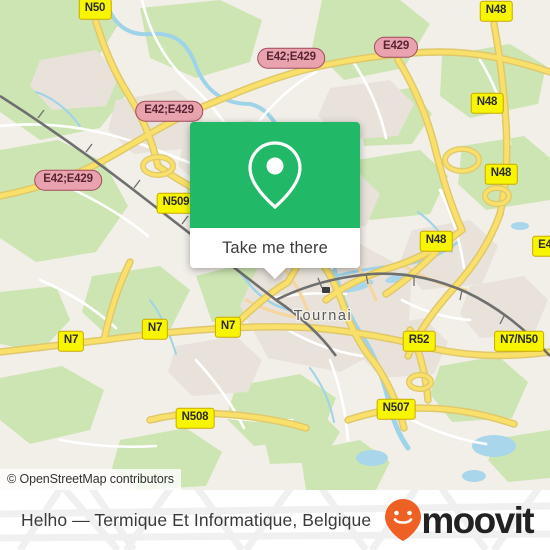 This screenshot has width=550, height=550. I want to click on callout-header, so click(275, 175).